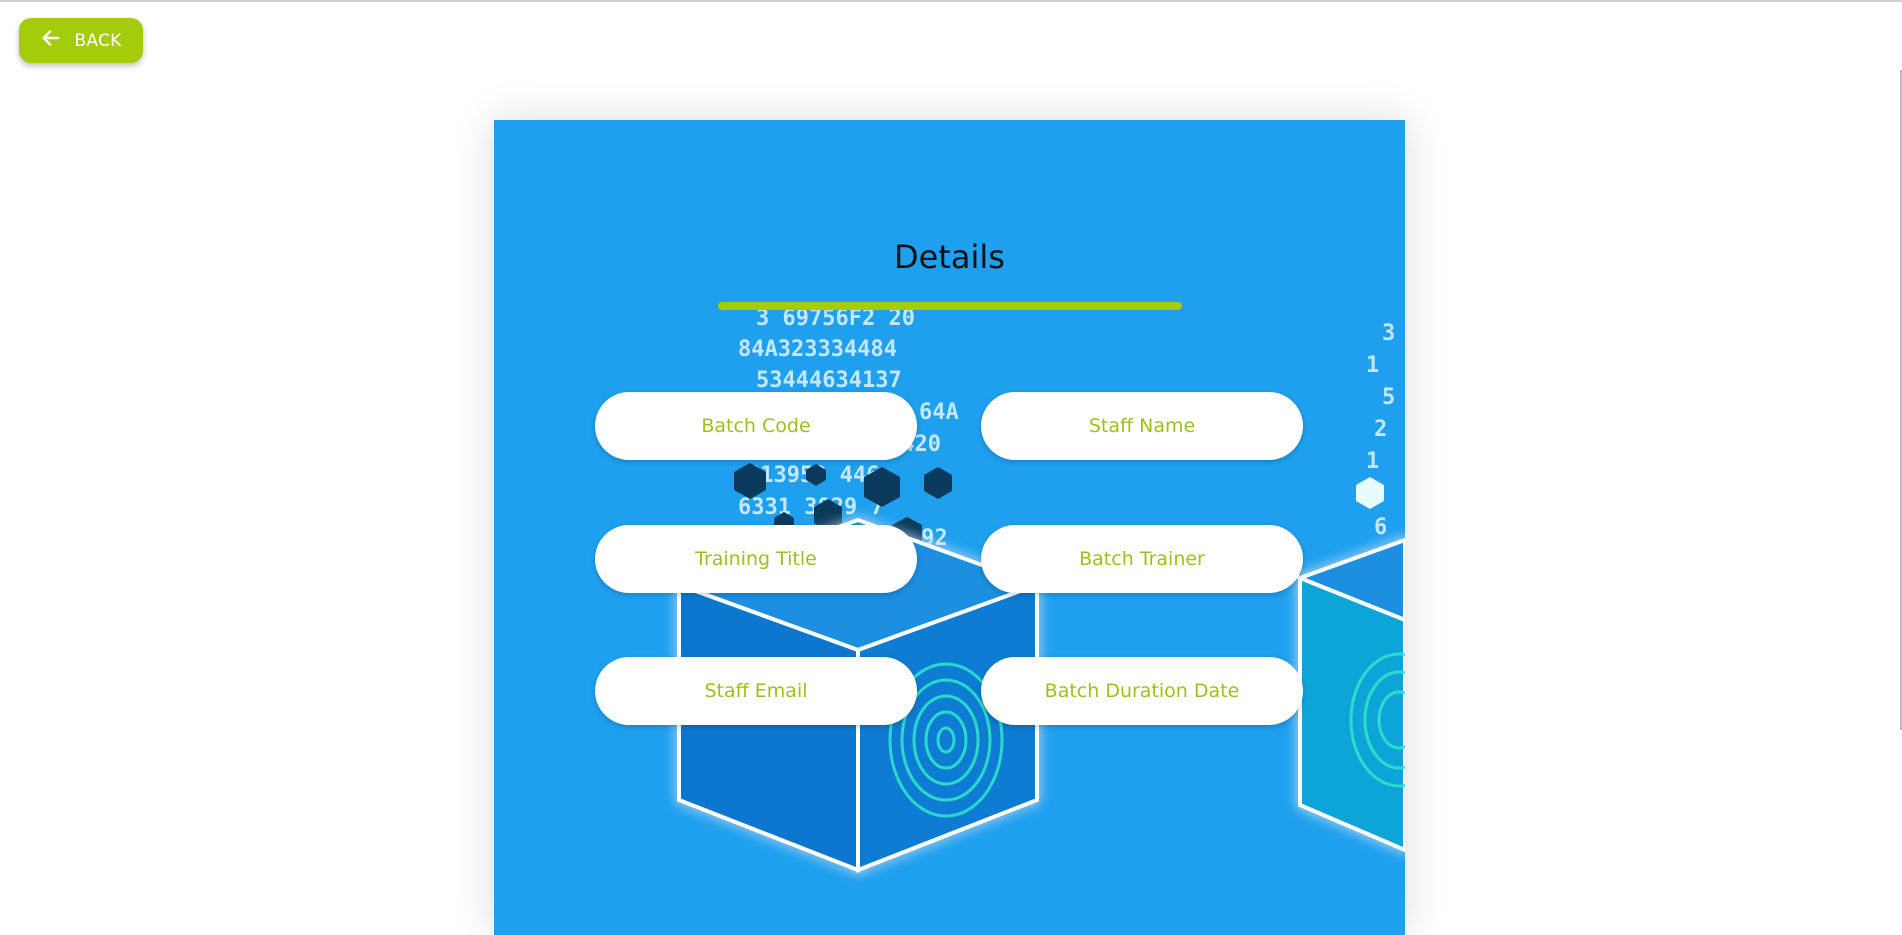  I want to click on training-title-label: Training Title, so click(756, 559).